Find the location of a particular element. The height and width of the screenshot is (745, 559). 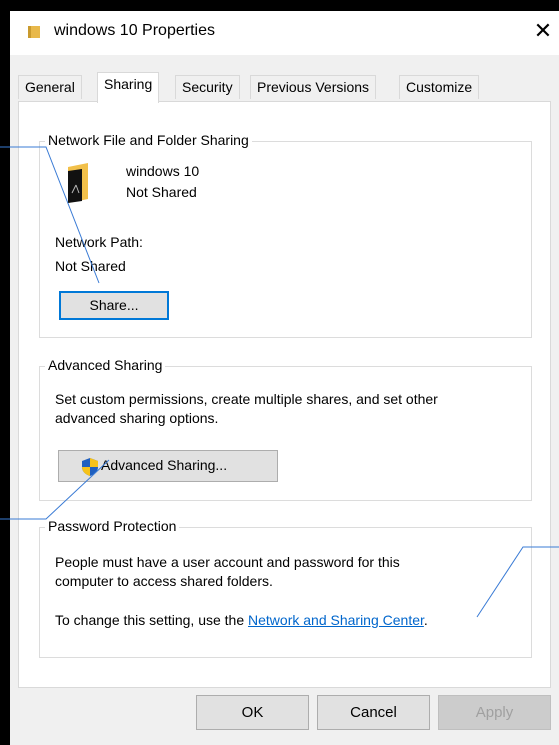

folder-name: windows 10 is located at coordinates (163, 171).